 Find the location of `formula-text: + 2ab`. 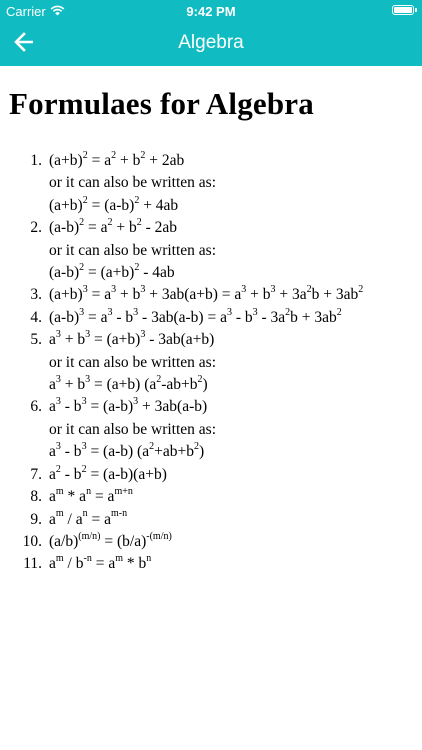

formula-text: + 2ab is located at coordinates (165, 160).